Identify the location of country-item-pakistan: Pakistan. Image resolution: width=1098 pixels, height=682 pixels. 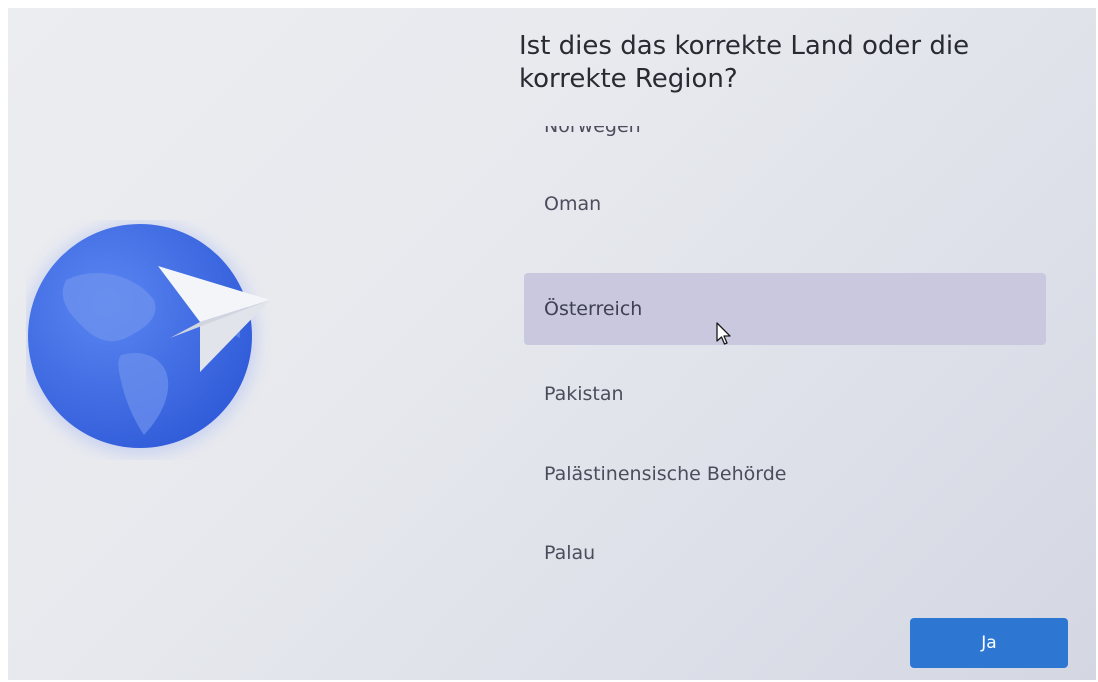
(785, 394).